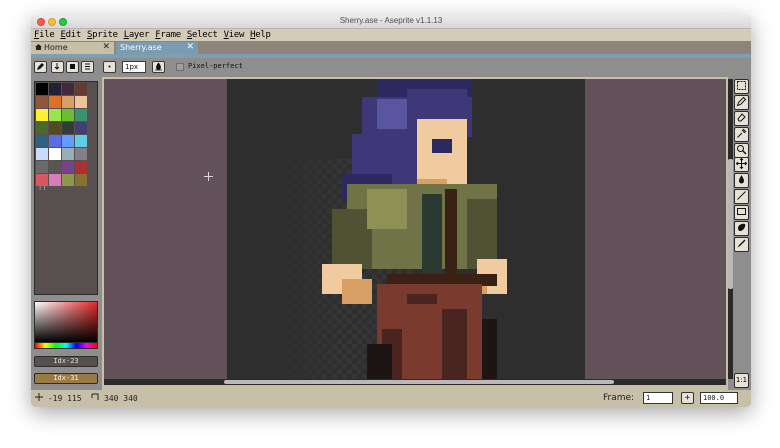 Image resolution: width=780 pixels, height=448 pixels. I want to click on ink-icon, so click(158, 66).